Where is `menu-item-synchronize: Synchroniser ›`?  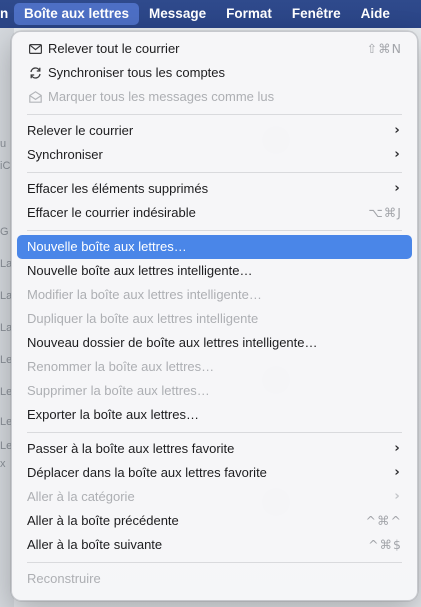
menu-item-synchronize: Synchroniser › is located at coordinates (214, 155).